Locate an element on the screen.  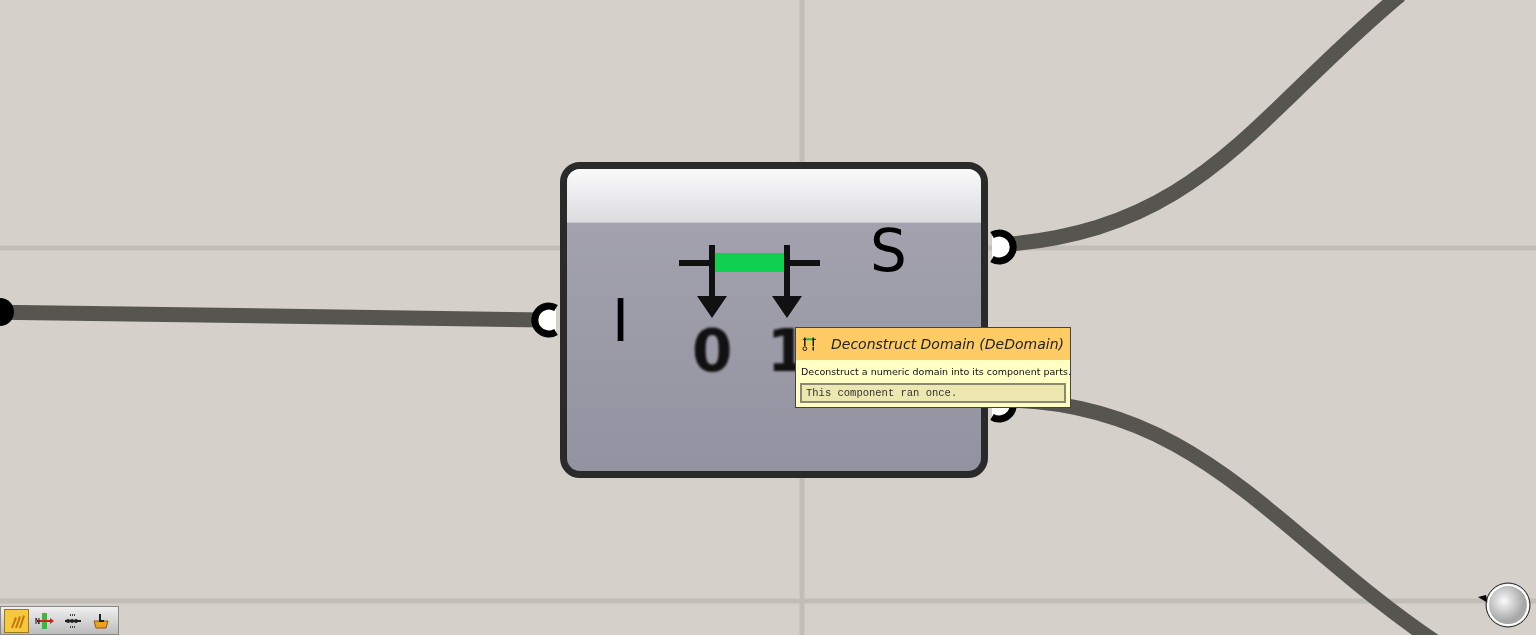
dots-icon is located at coordinates (72, 620).